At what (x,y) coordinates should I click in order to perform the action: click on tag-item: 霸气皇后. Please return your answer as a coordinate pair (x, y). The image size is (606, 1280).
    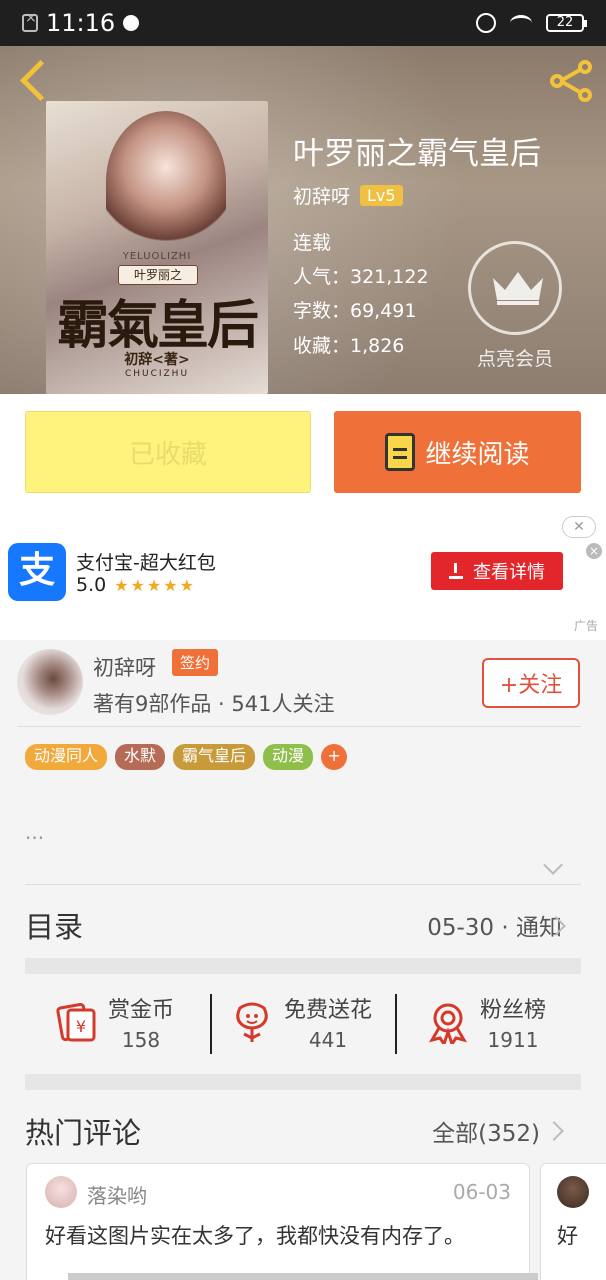
    Looking at the image, I should click on (214, 757).